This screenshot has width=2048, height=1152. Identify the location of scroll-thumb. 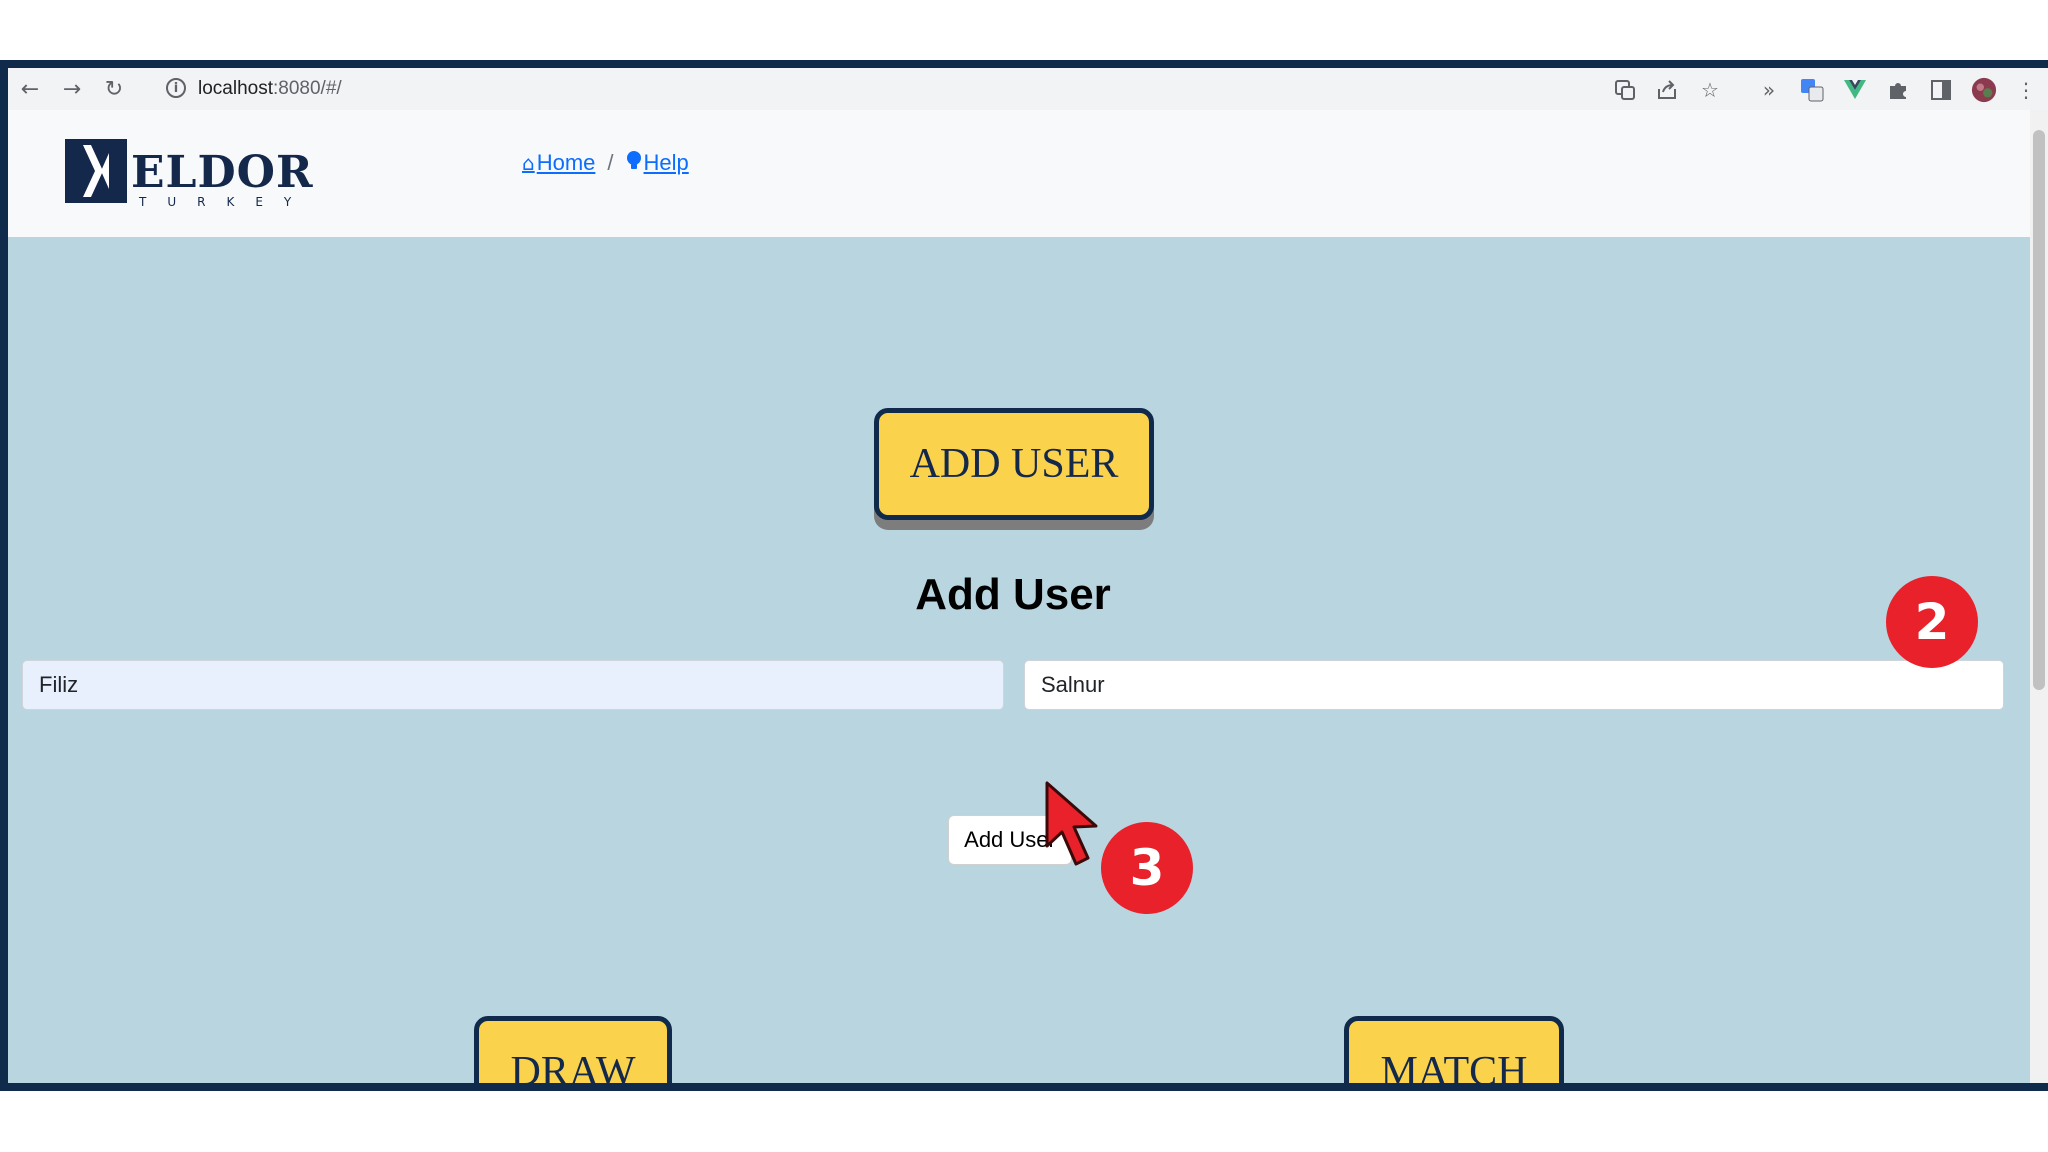
(2039, 410).